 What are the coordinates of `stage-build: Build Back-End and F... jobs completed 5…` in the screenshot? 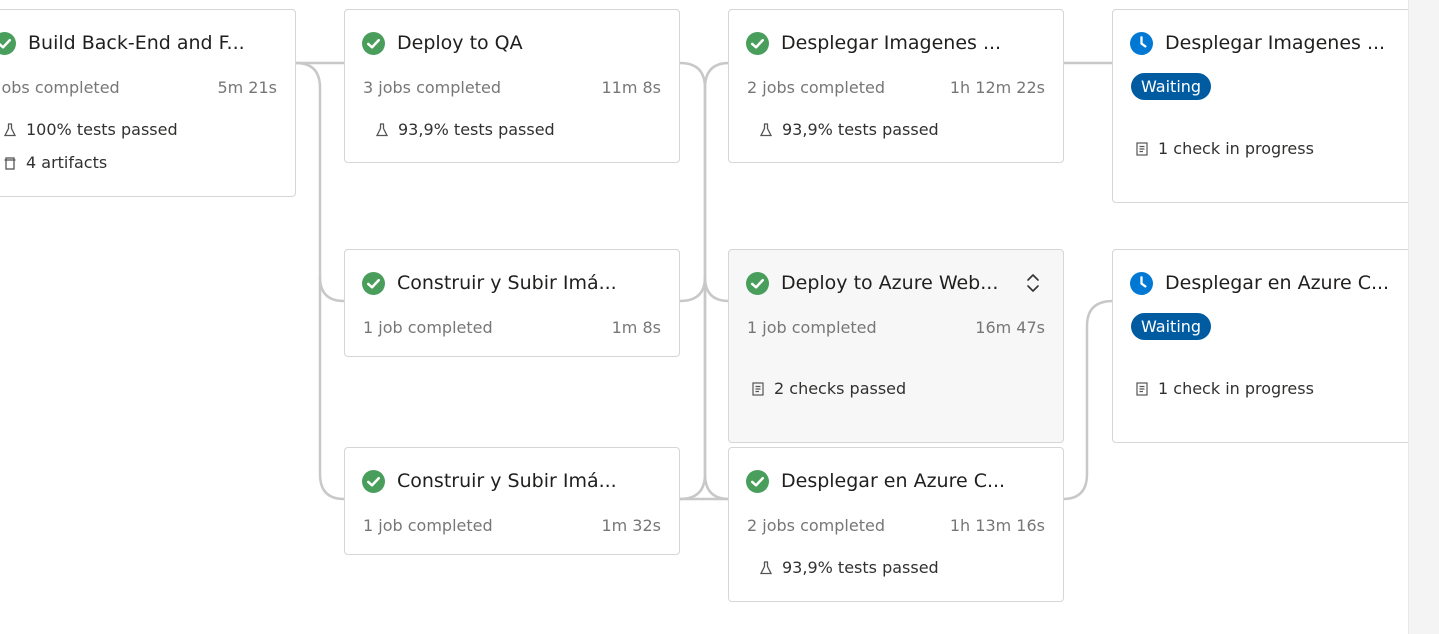 It's located at (148, 103).